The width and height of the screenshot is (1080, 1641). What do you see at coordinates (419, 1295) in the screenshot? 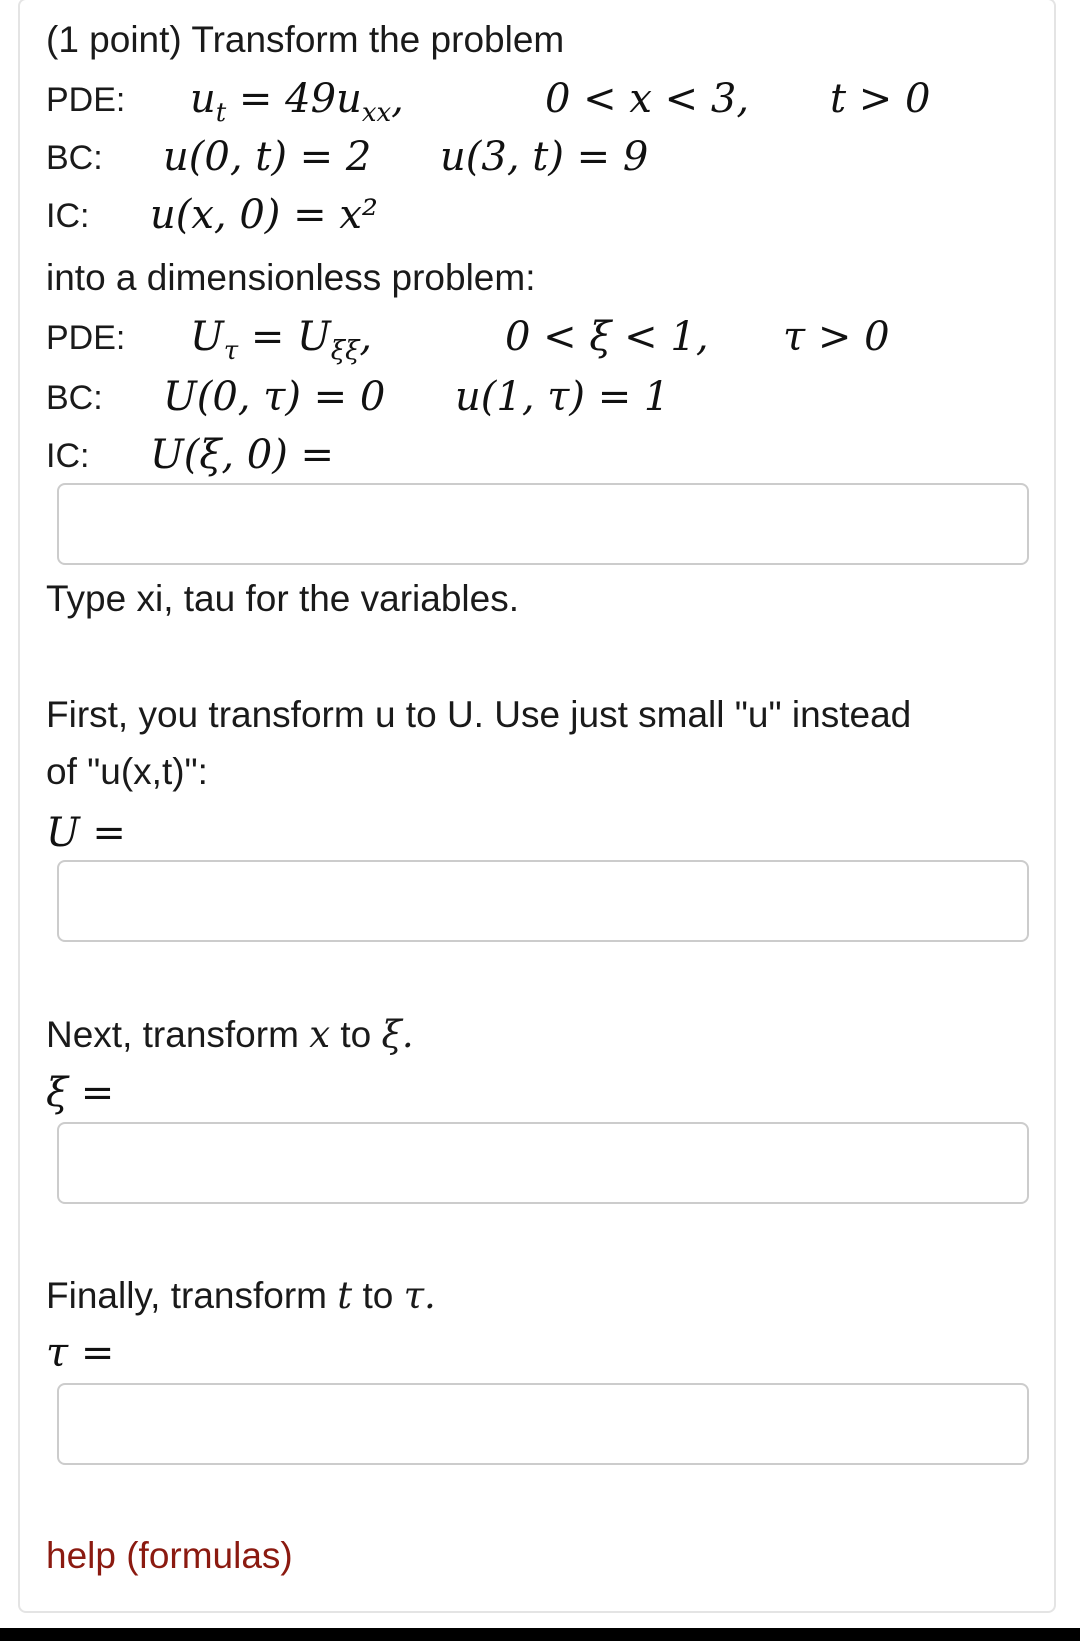
I see `step-t-target: τ.` at bounding box center [419, 1295].